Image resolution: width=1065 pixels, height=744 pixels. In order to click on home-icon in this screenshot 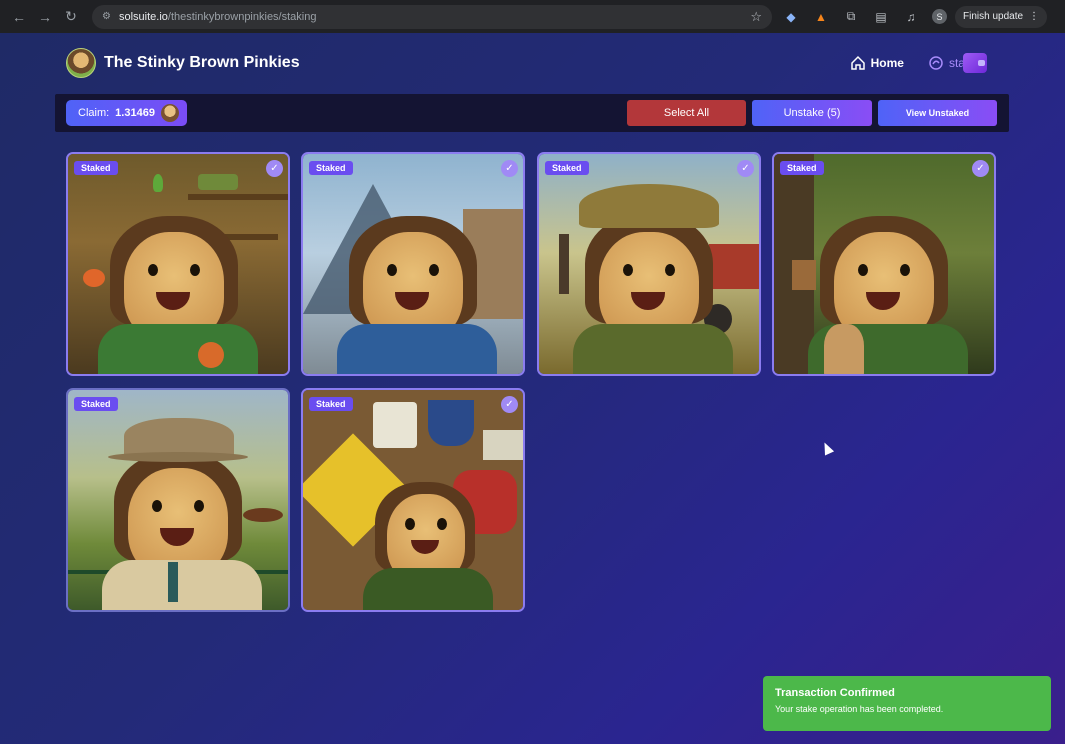, I will do `click(857, 62)`.